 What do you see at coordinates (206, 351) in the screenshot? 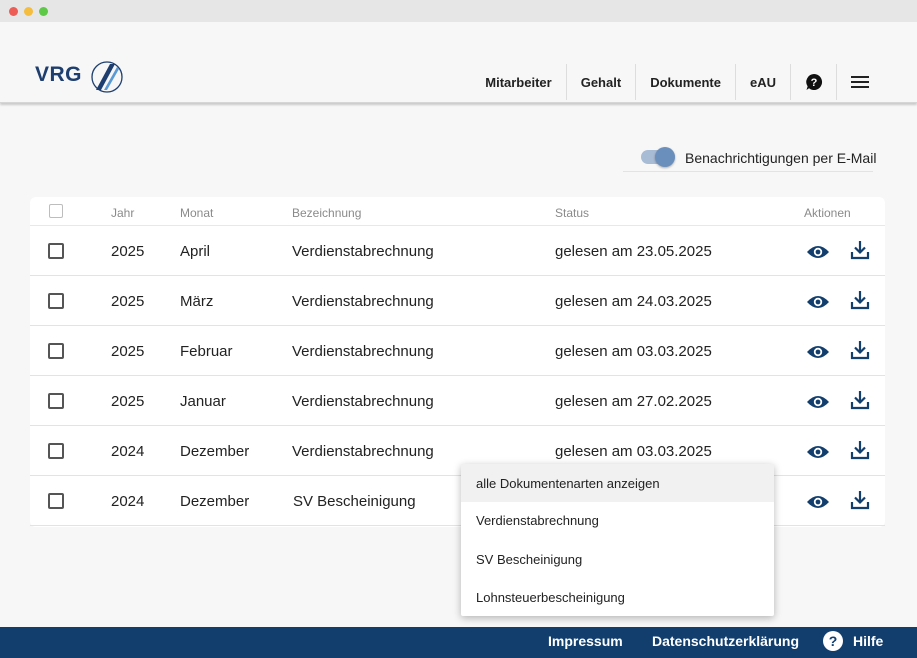
I see `cell-monat: Februar` at bounding box center [206, 351].